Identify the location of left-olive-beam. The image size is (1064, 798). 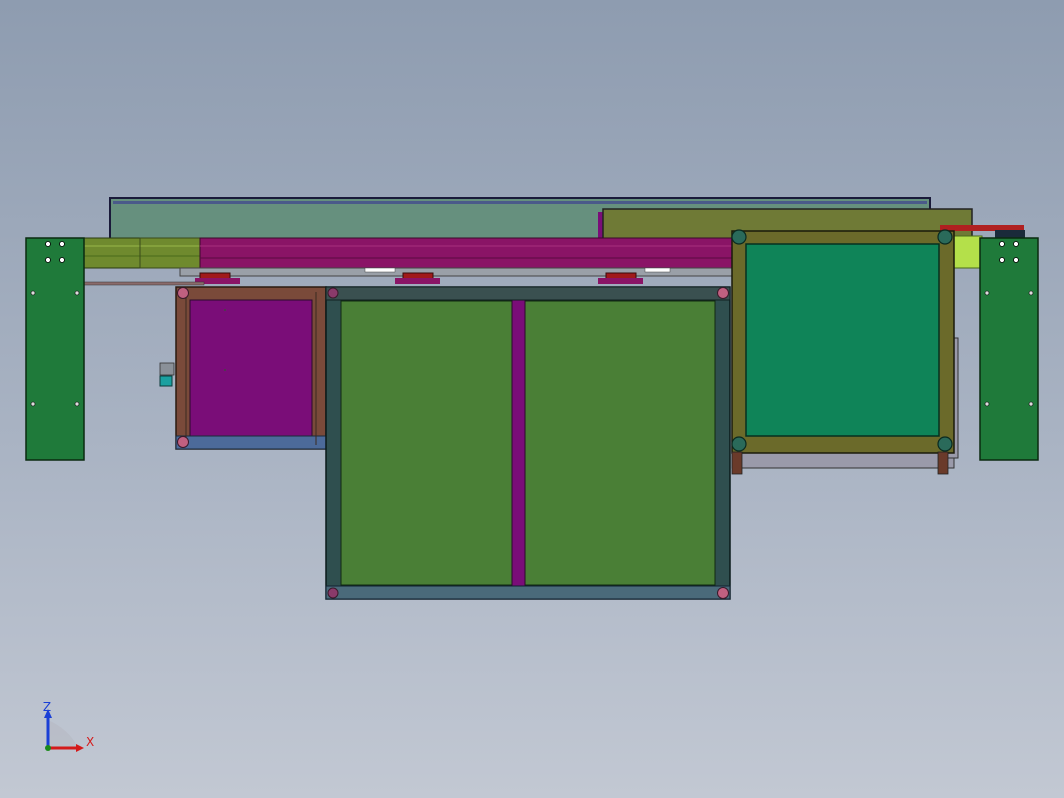
(143, 253).